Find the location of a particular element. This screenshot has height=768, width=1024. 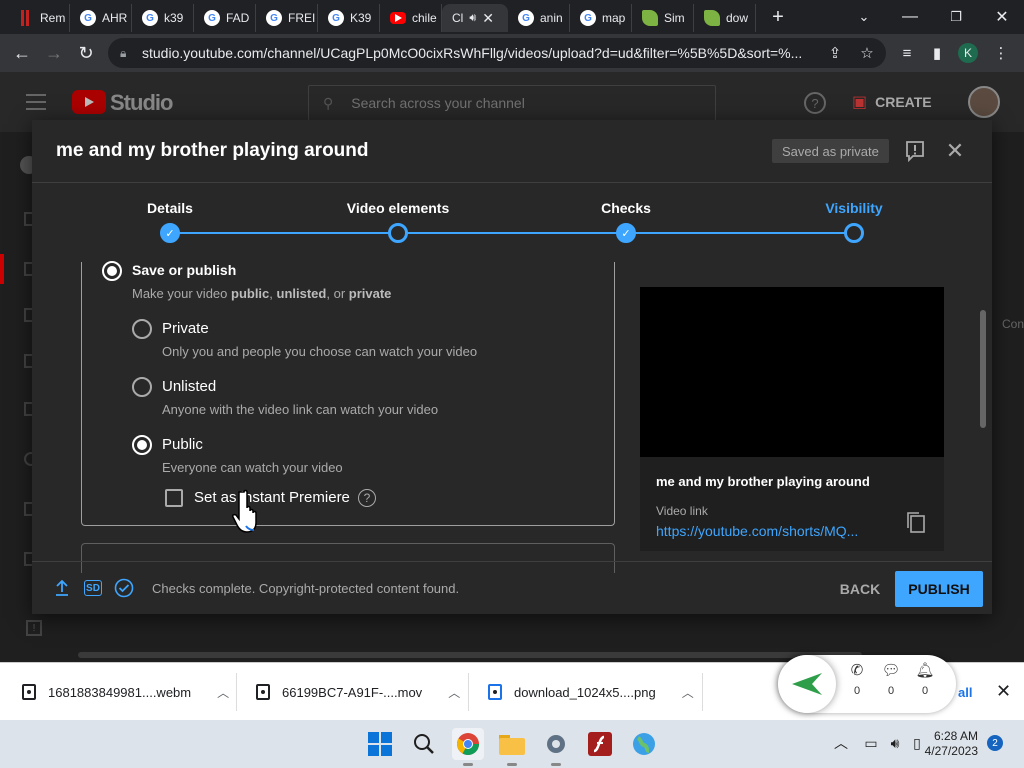

step-checks-check-icon: ✓ is located at coordinates (626, 233).